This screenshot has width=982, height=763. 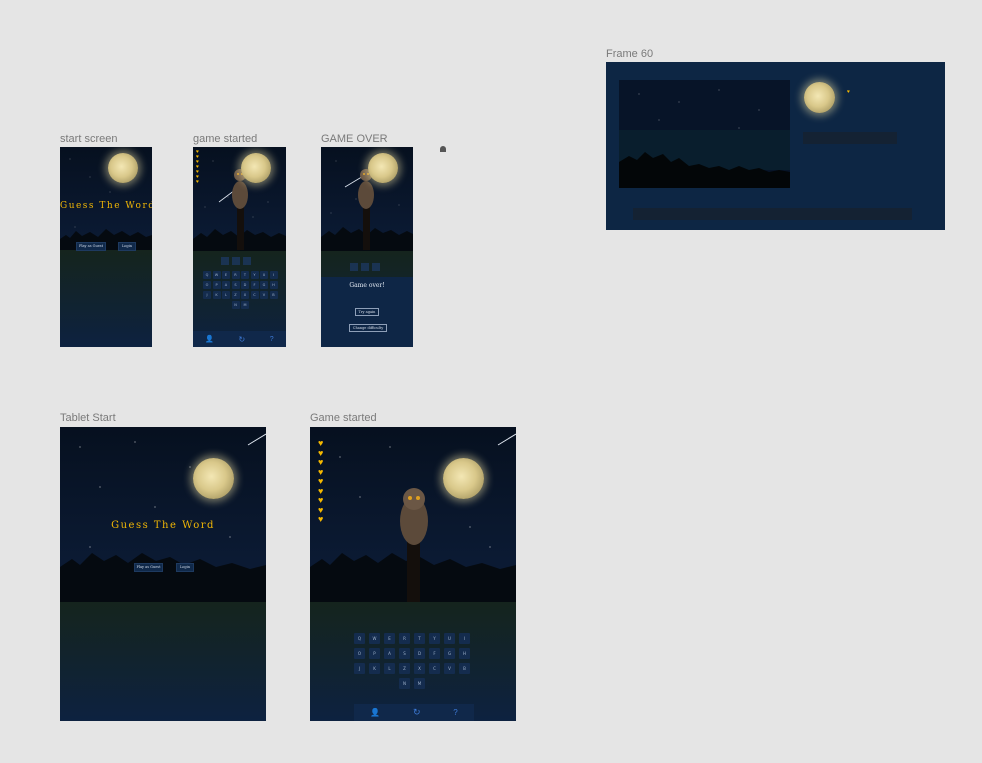 I want to click on frame-tablet-start: Guess The Word Play as Guest Login, so click(x=163, y=574).